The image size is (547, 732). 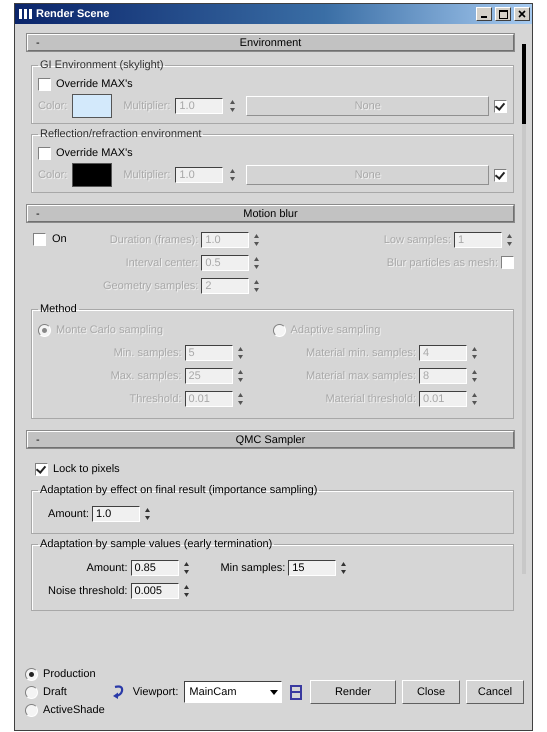 What do you see at coordinates (58, 309) in the screenshot?
I see `group-title: Method` at bounding box center [58, 309].